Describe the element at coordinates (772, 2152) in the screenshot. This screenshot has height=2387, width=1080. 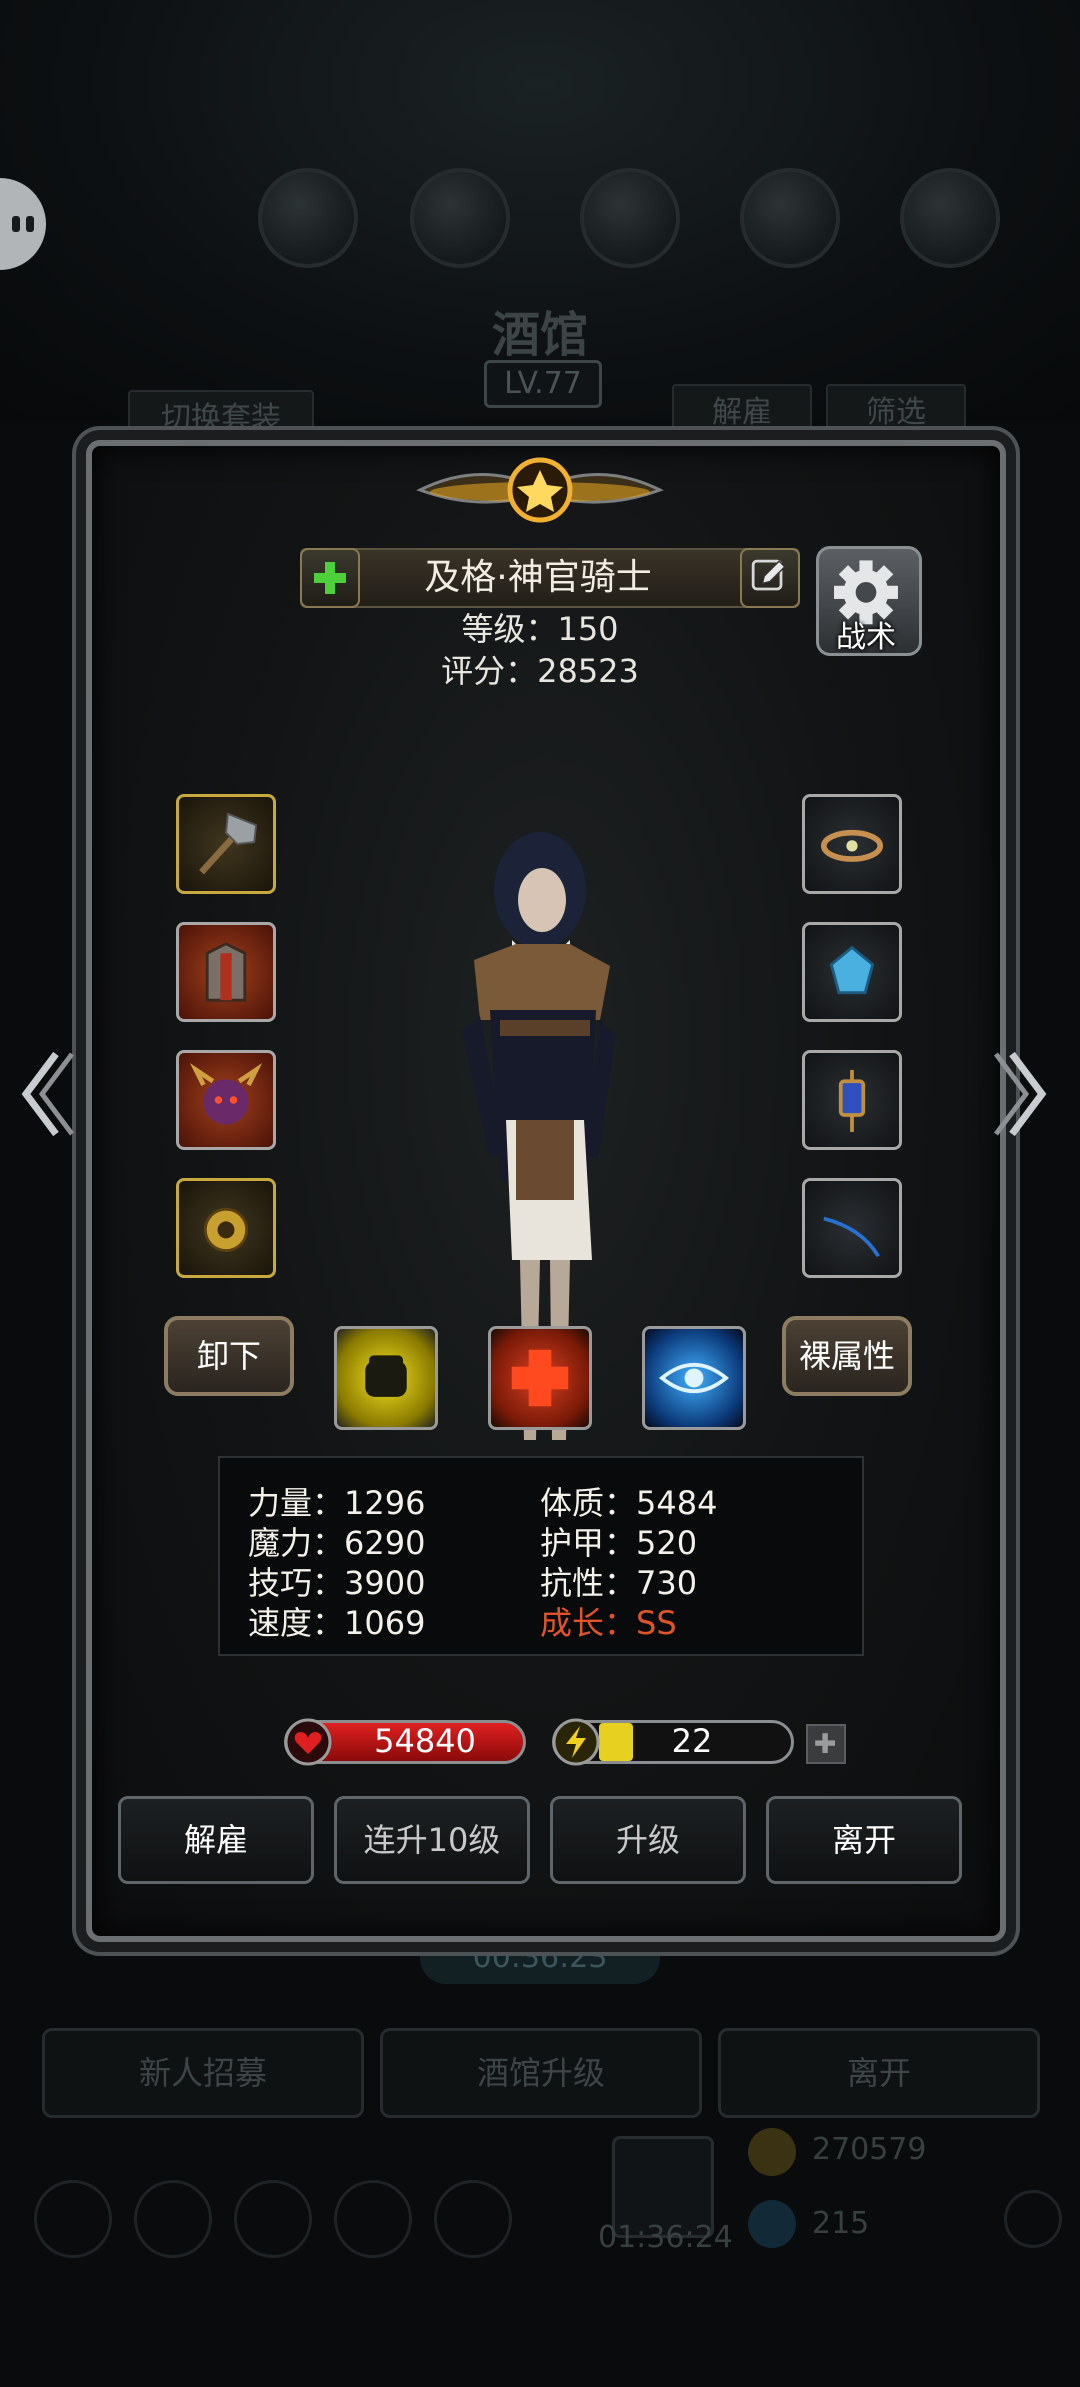
I see `gold-coin-icon` at that location.